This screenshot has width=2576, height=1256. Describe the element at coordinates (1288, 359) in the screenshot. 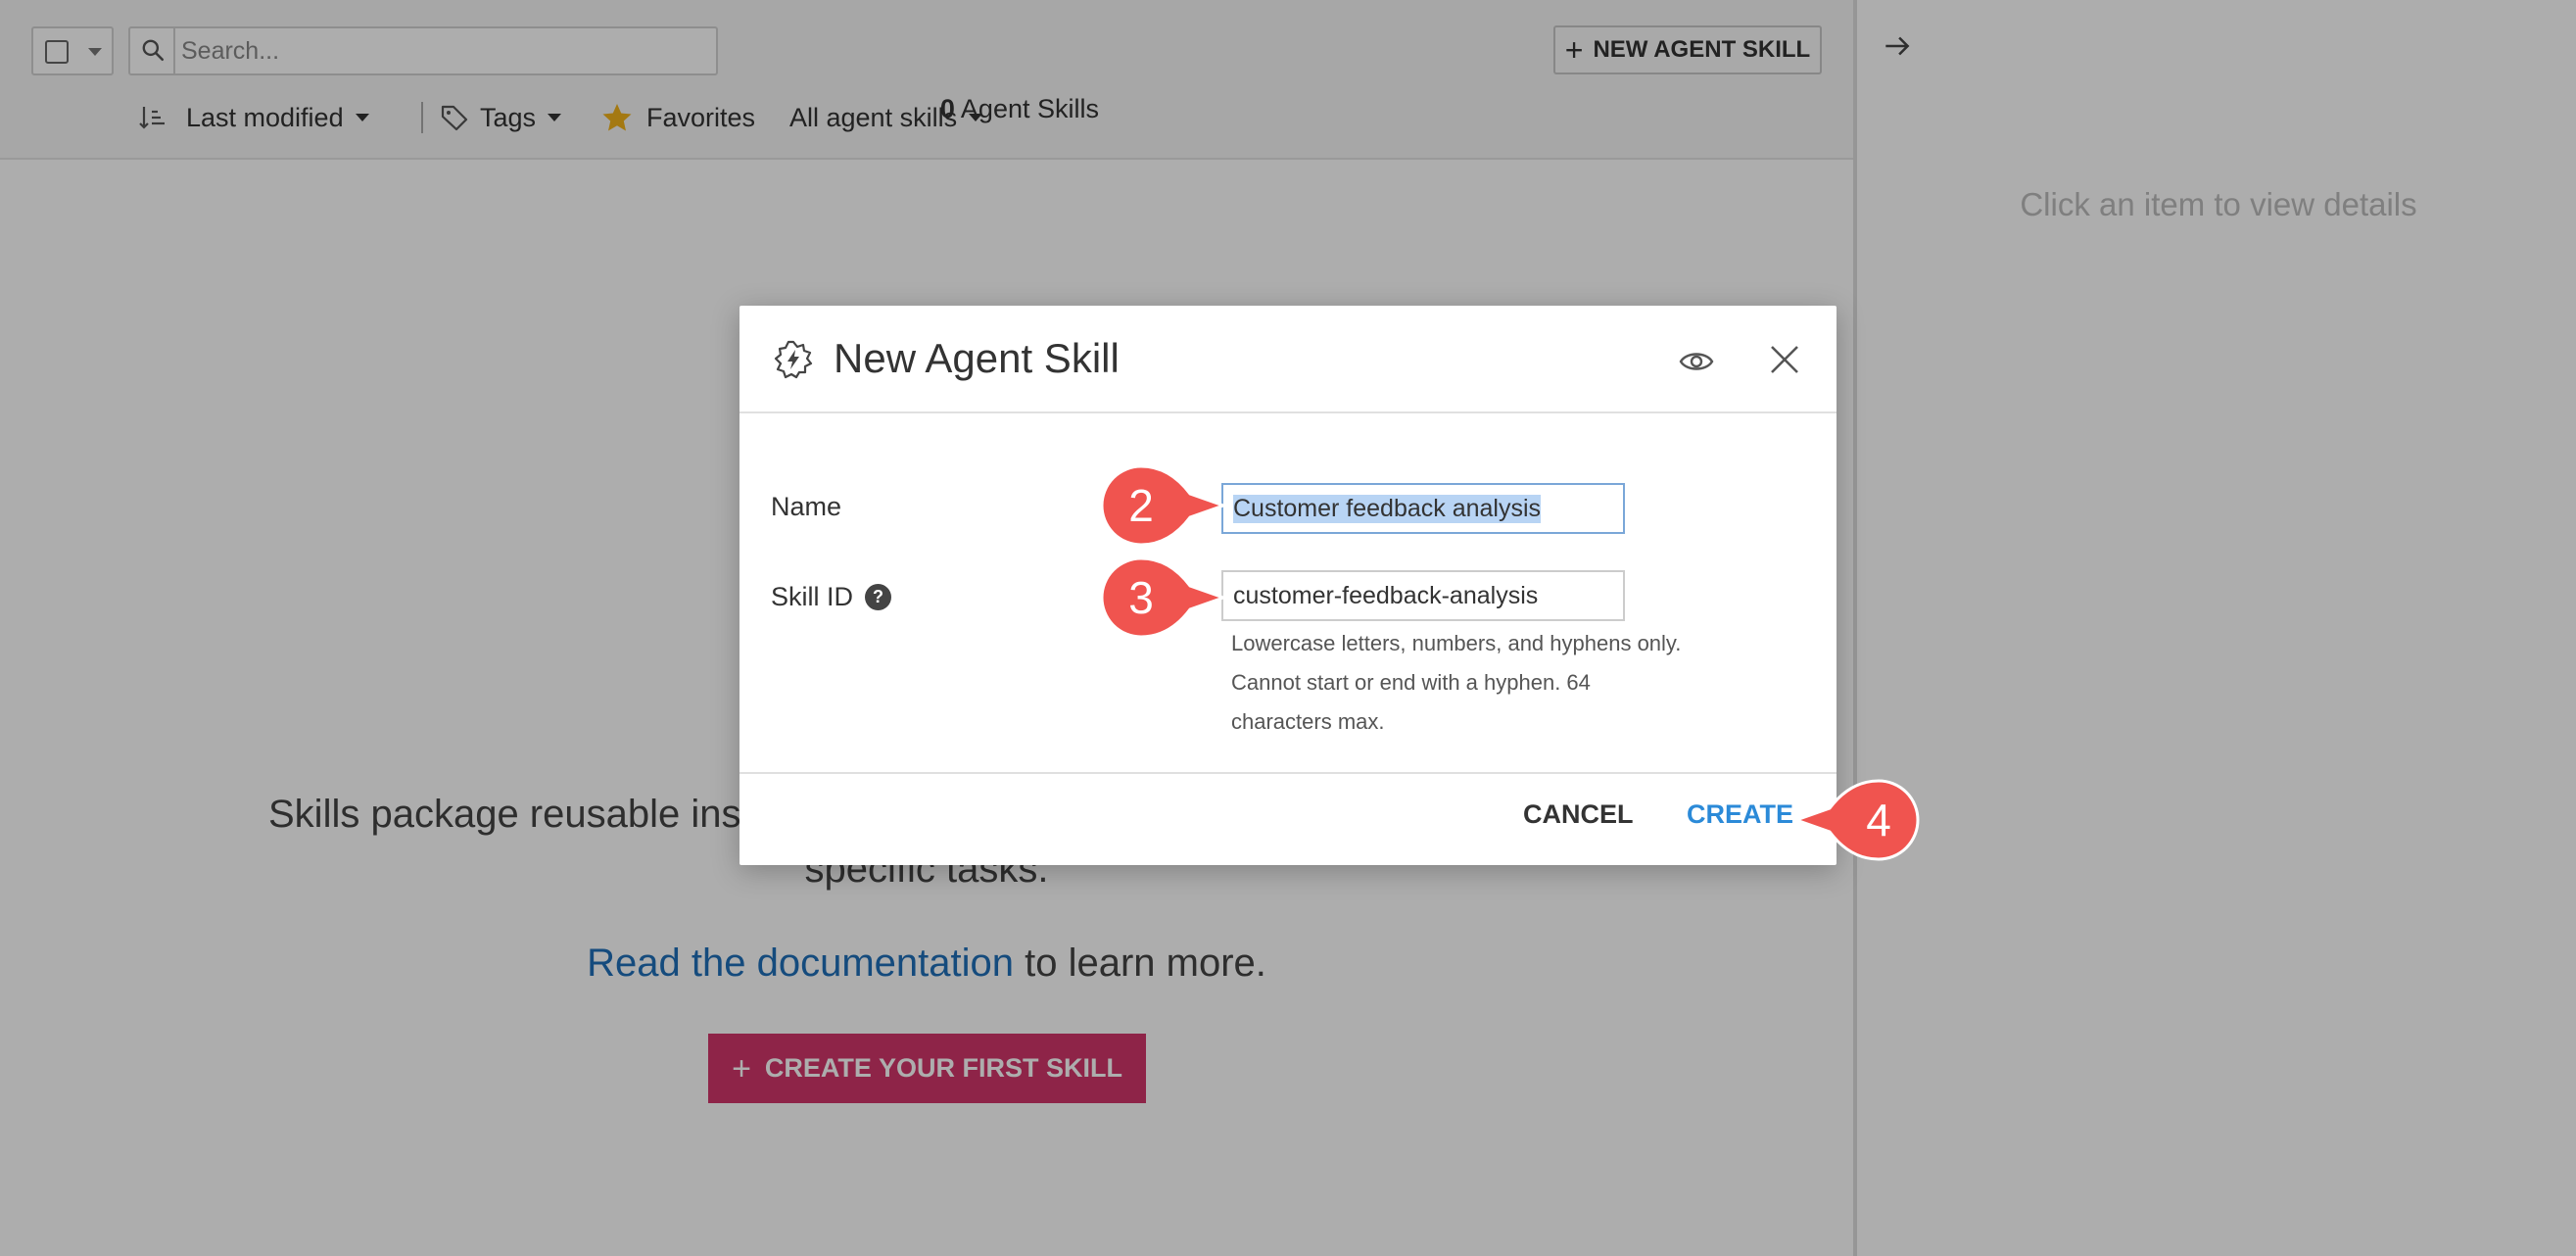

I see `dialog-header: New Agent Skill` at that location.